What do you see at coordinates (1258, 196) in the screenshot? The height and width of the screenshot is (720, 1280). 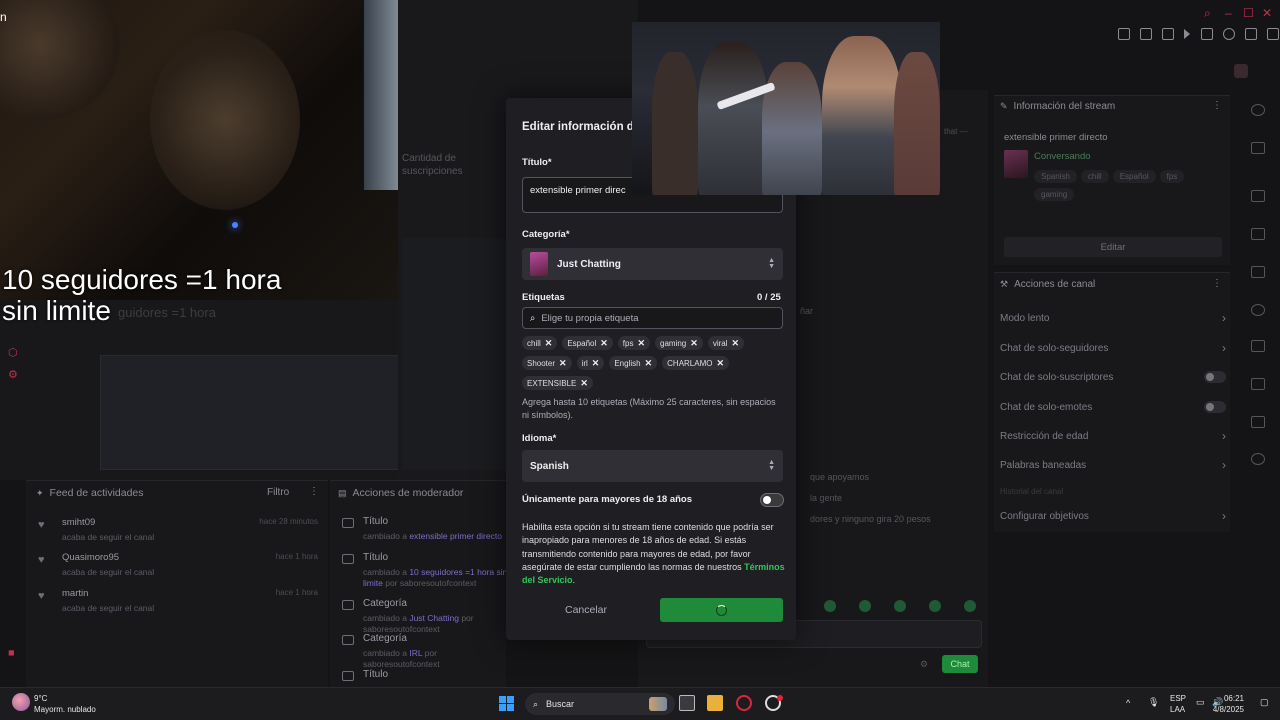 I see `target-icon` at bounding box center [1258, 196].